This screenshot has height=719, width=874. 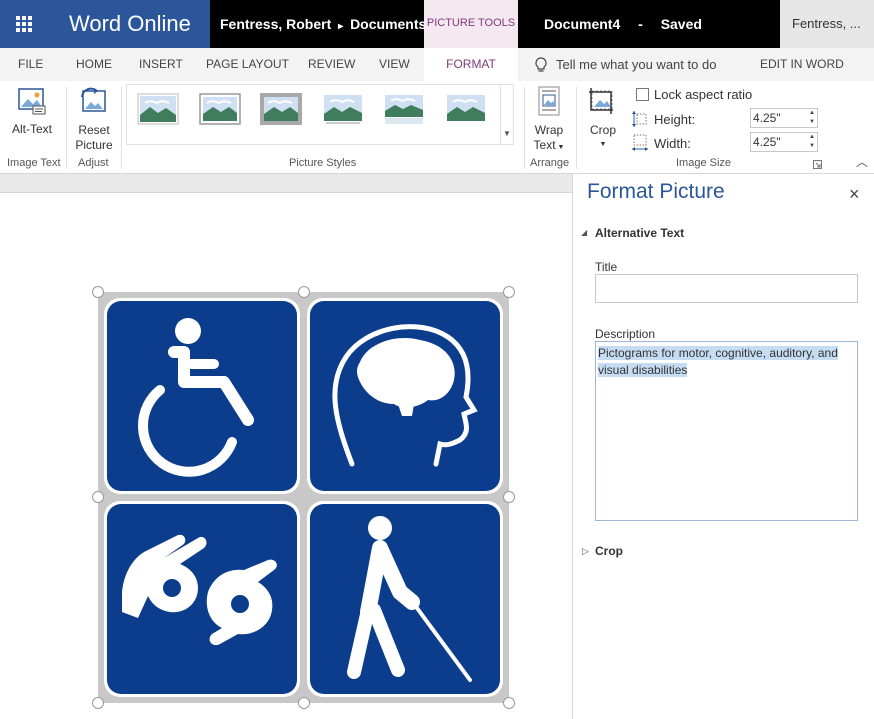 I want to click on lock-aspect-ratio-label: Lock aspect ratio, so click(x=703, y=94).